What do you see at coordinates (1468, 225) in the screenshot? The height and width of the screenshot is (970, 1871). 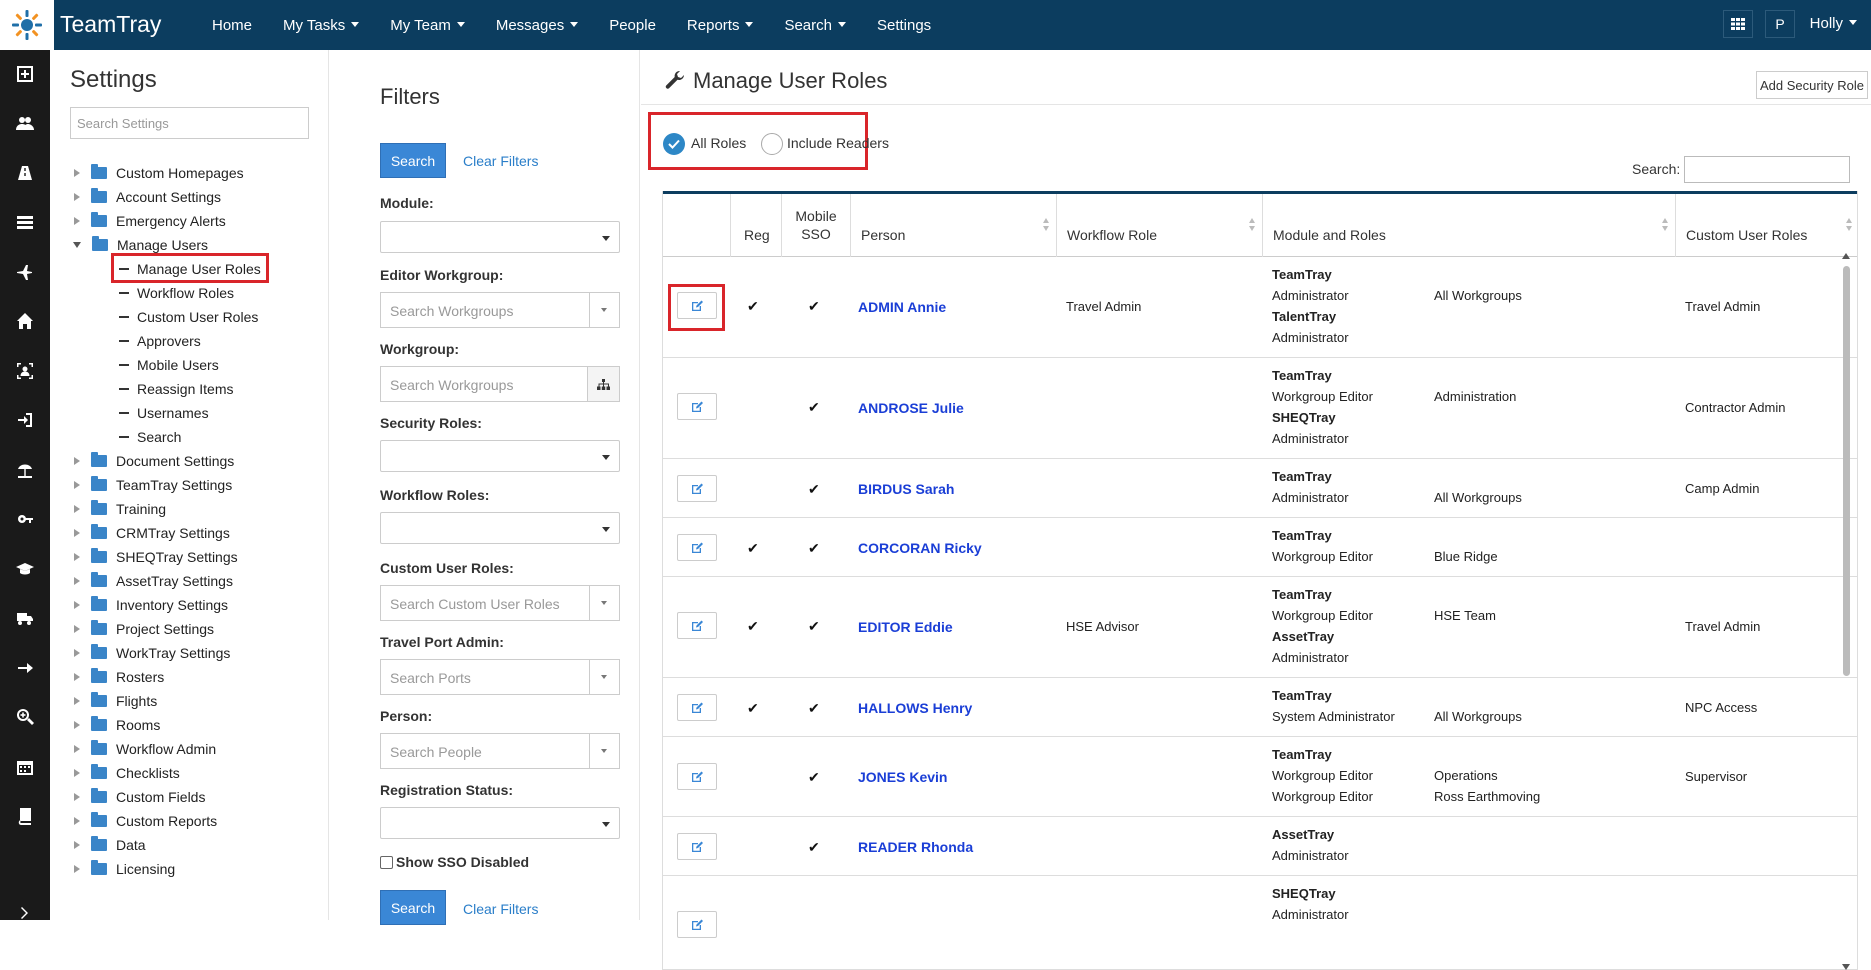 I see `col-module-roles: Module and Roles` at bounding box center [1468, 225].